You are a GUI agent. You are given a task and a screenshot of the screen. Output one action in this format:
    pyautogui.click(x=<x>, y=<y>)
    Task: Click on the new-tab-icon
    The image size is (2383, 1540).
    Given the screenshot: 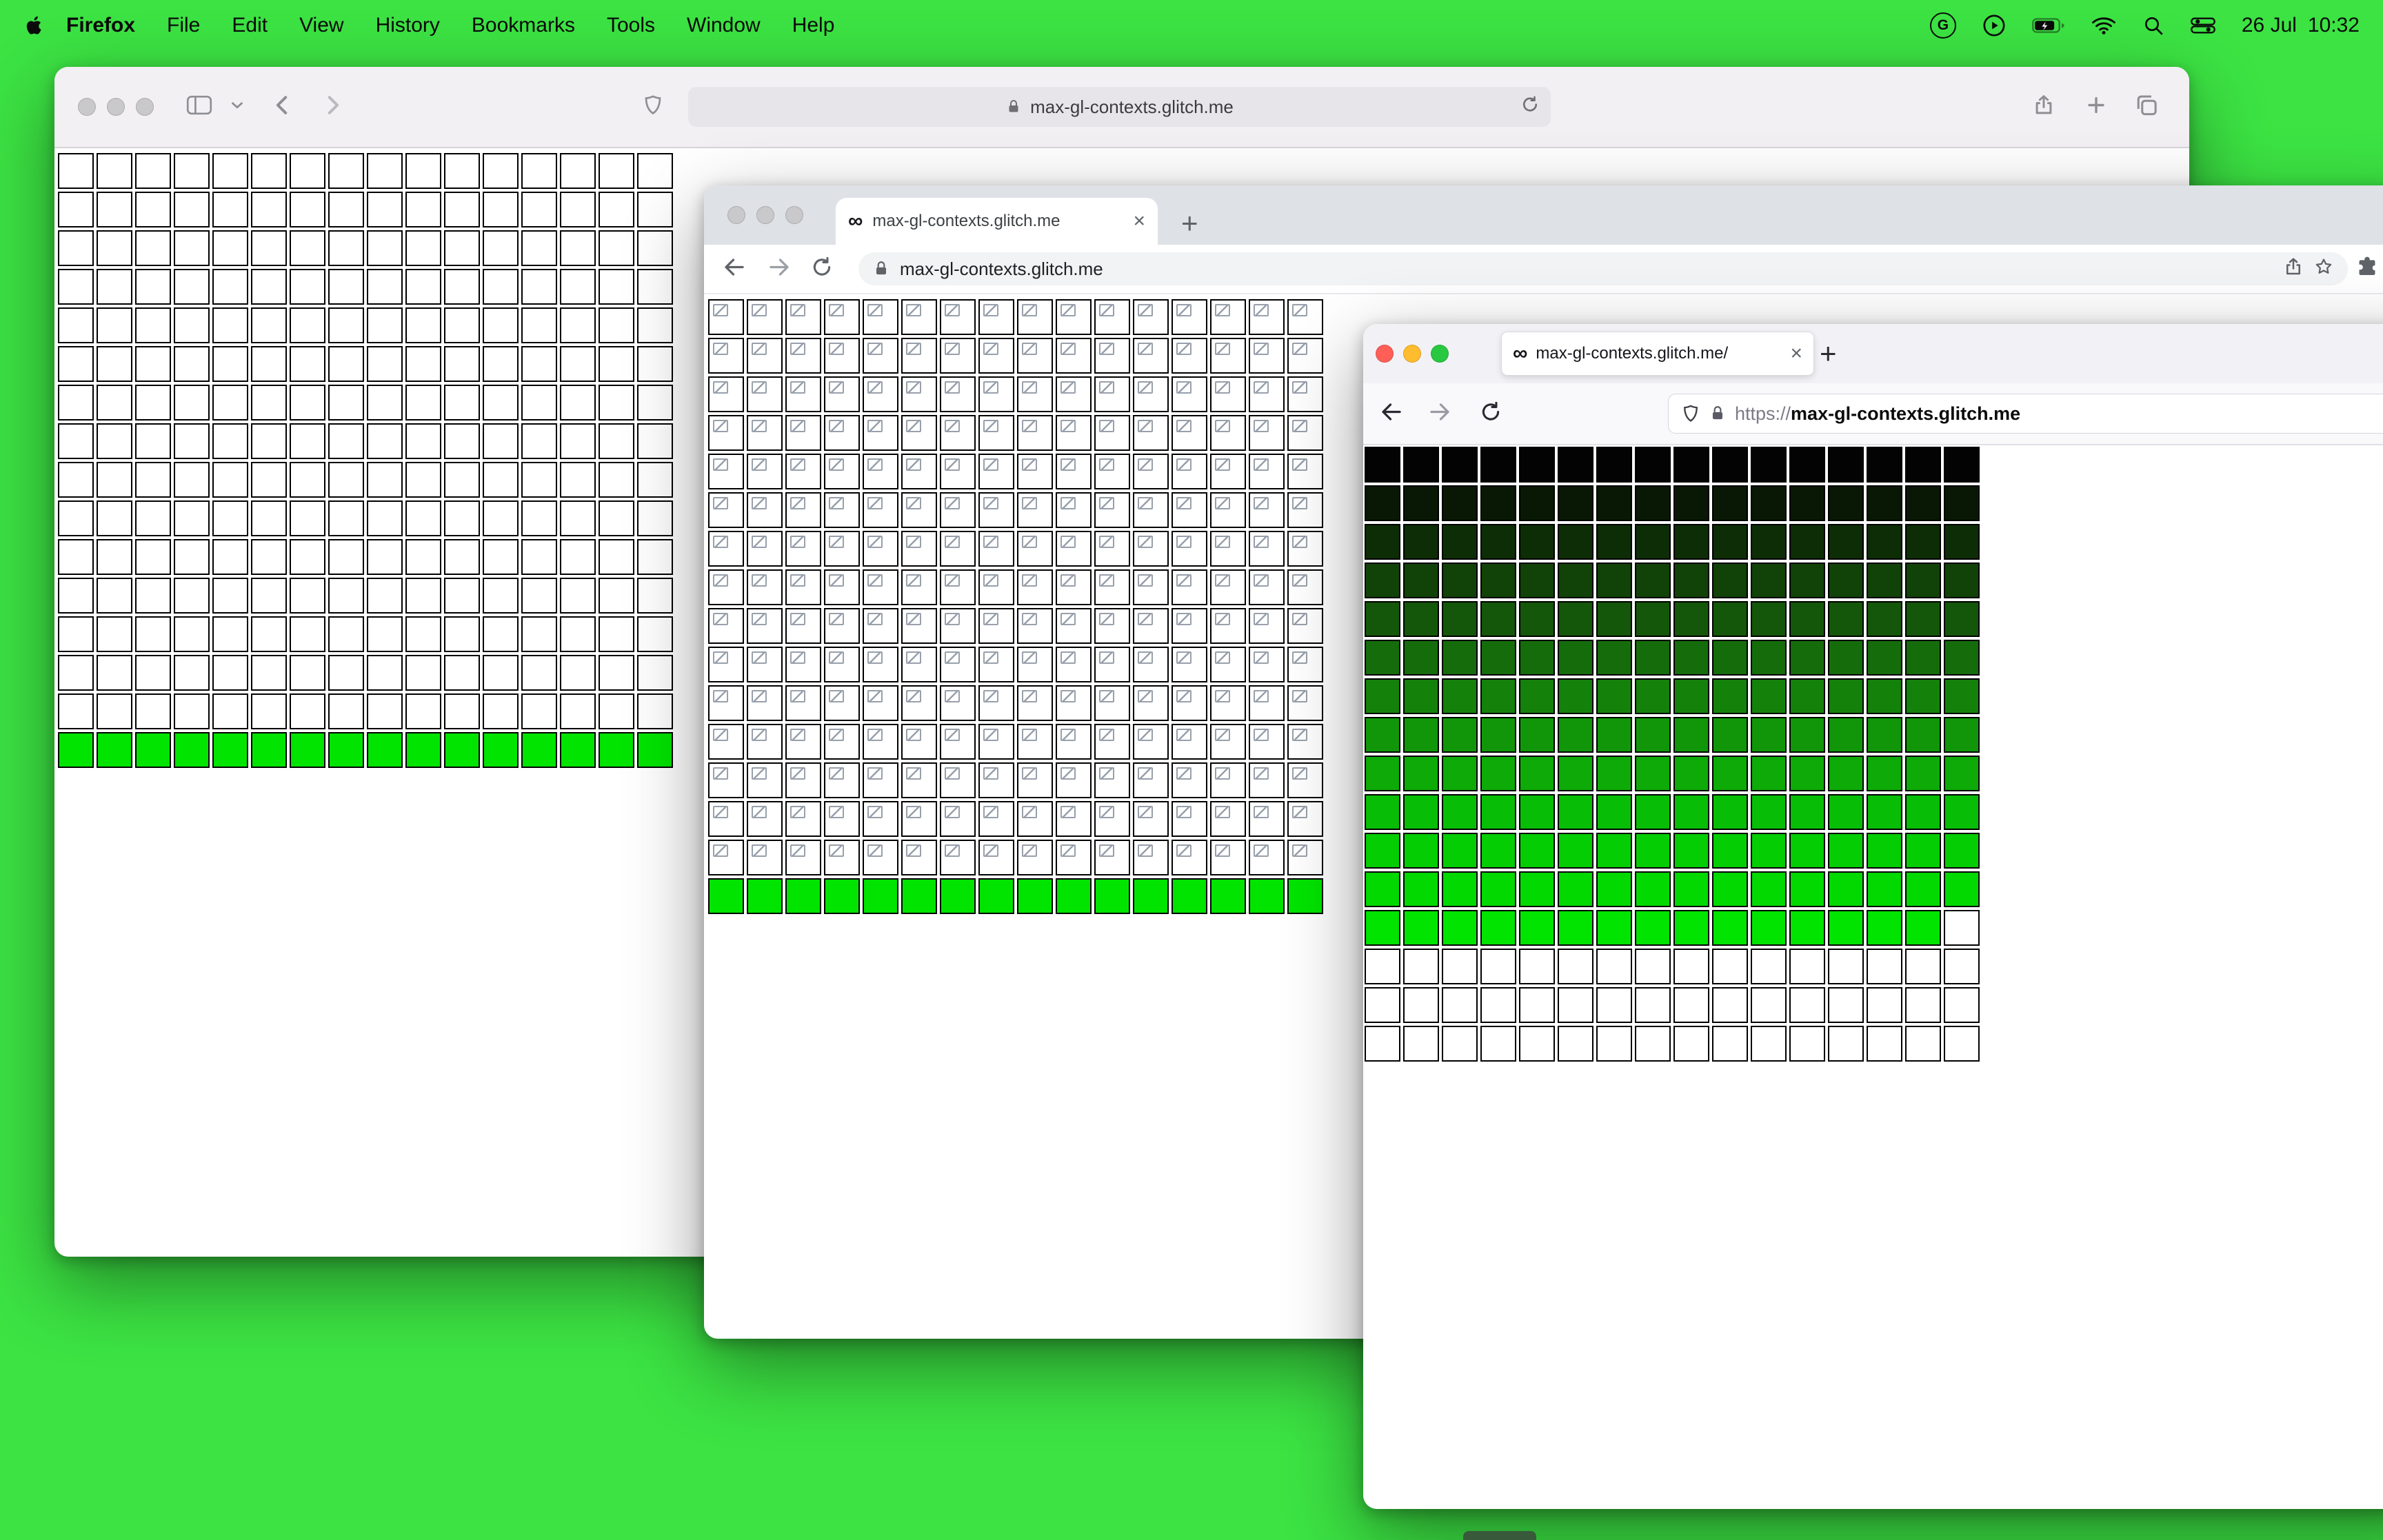 What is the action you would take?
    pyautogui.click(x=2096, y=108)
    